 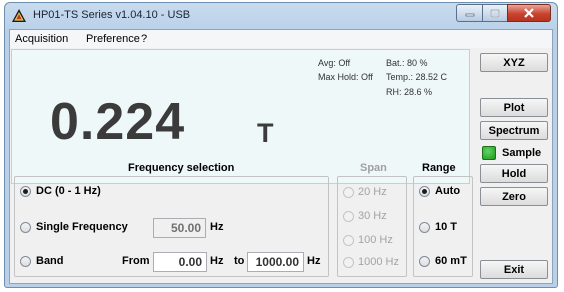 I want to click on maximize-button, so click(x=494, y=13).